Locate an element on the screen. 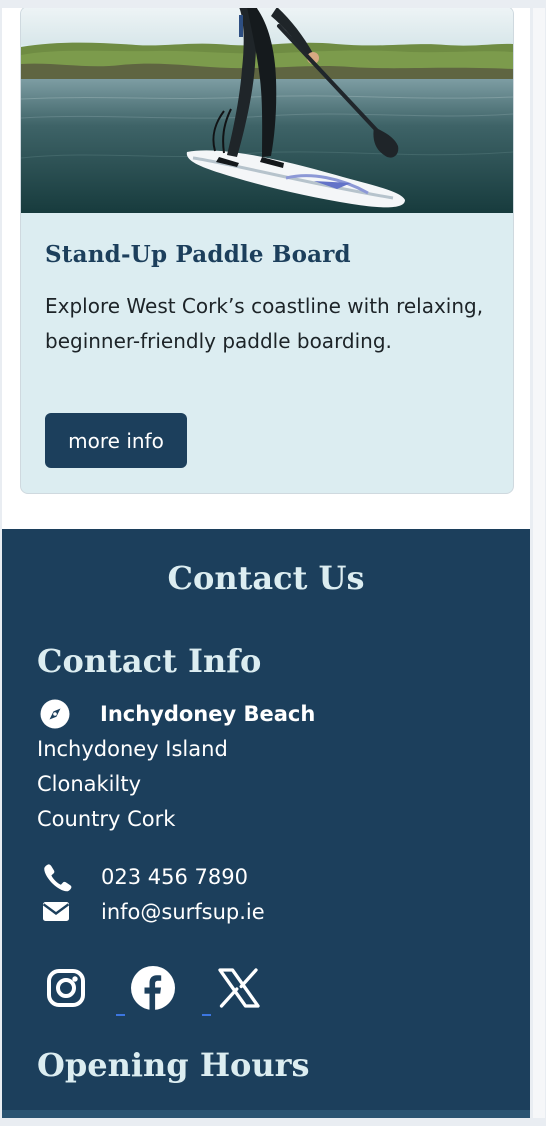  address-line: Clonakilty is located at coordinates (89, 784).